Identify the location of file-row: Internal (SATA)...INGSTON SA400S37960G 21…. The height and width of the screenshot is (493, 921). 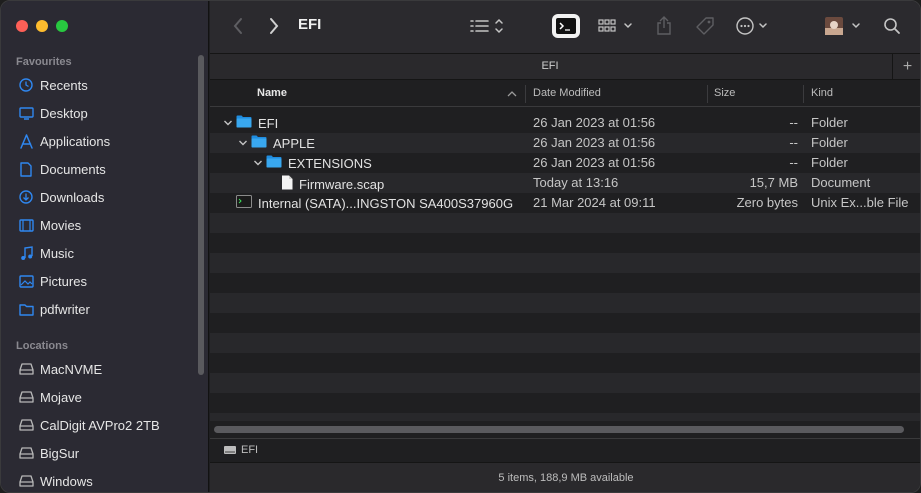
(565, 203).